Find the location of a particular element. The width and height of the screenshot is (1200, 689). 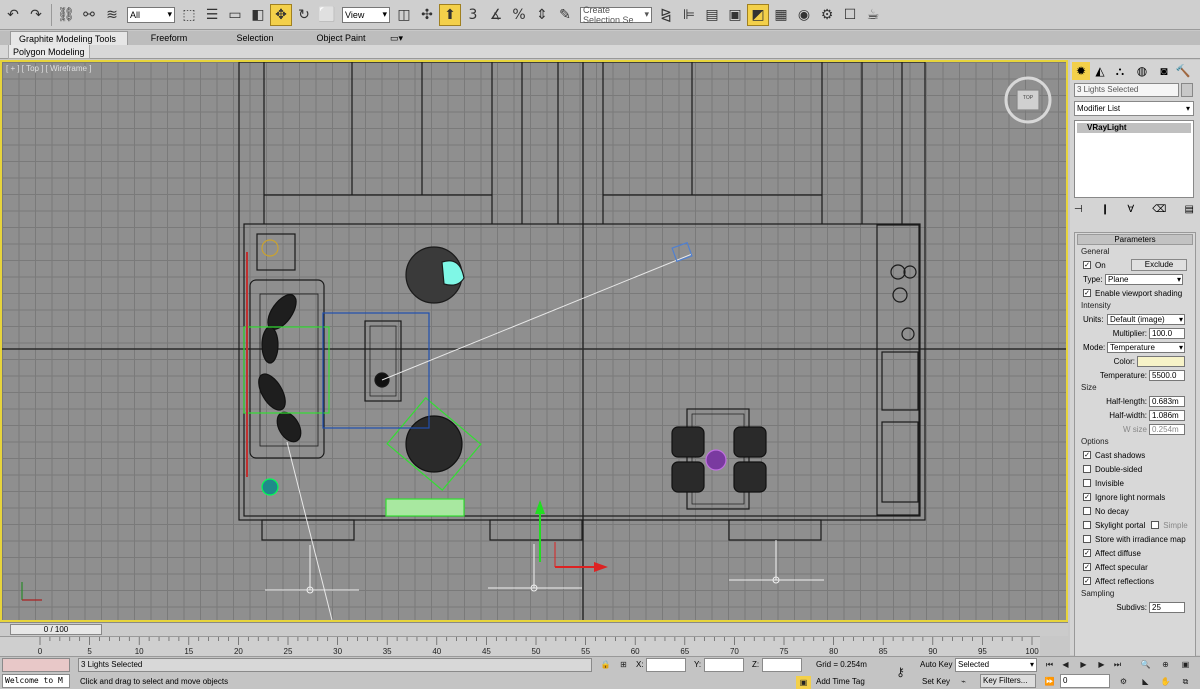

configure-sets-icon: ▤ is located at coordinates (1189, 209).